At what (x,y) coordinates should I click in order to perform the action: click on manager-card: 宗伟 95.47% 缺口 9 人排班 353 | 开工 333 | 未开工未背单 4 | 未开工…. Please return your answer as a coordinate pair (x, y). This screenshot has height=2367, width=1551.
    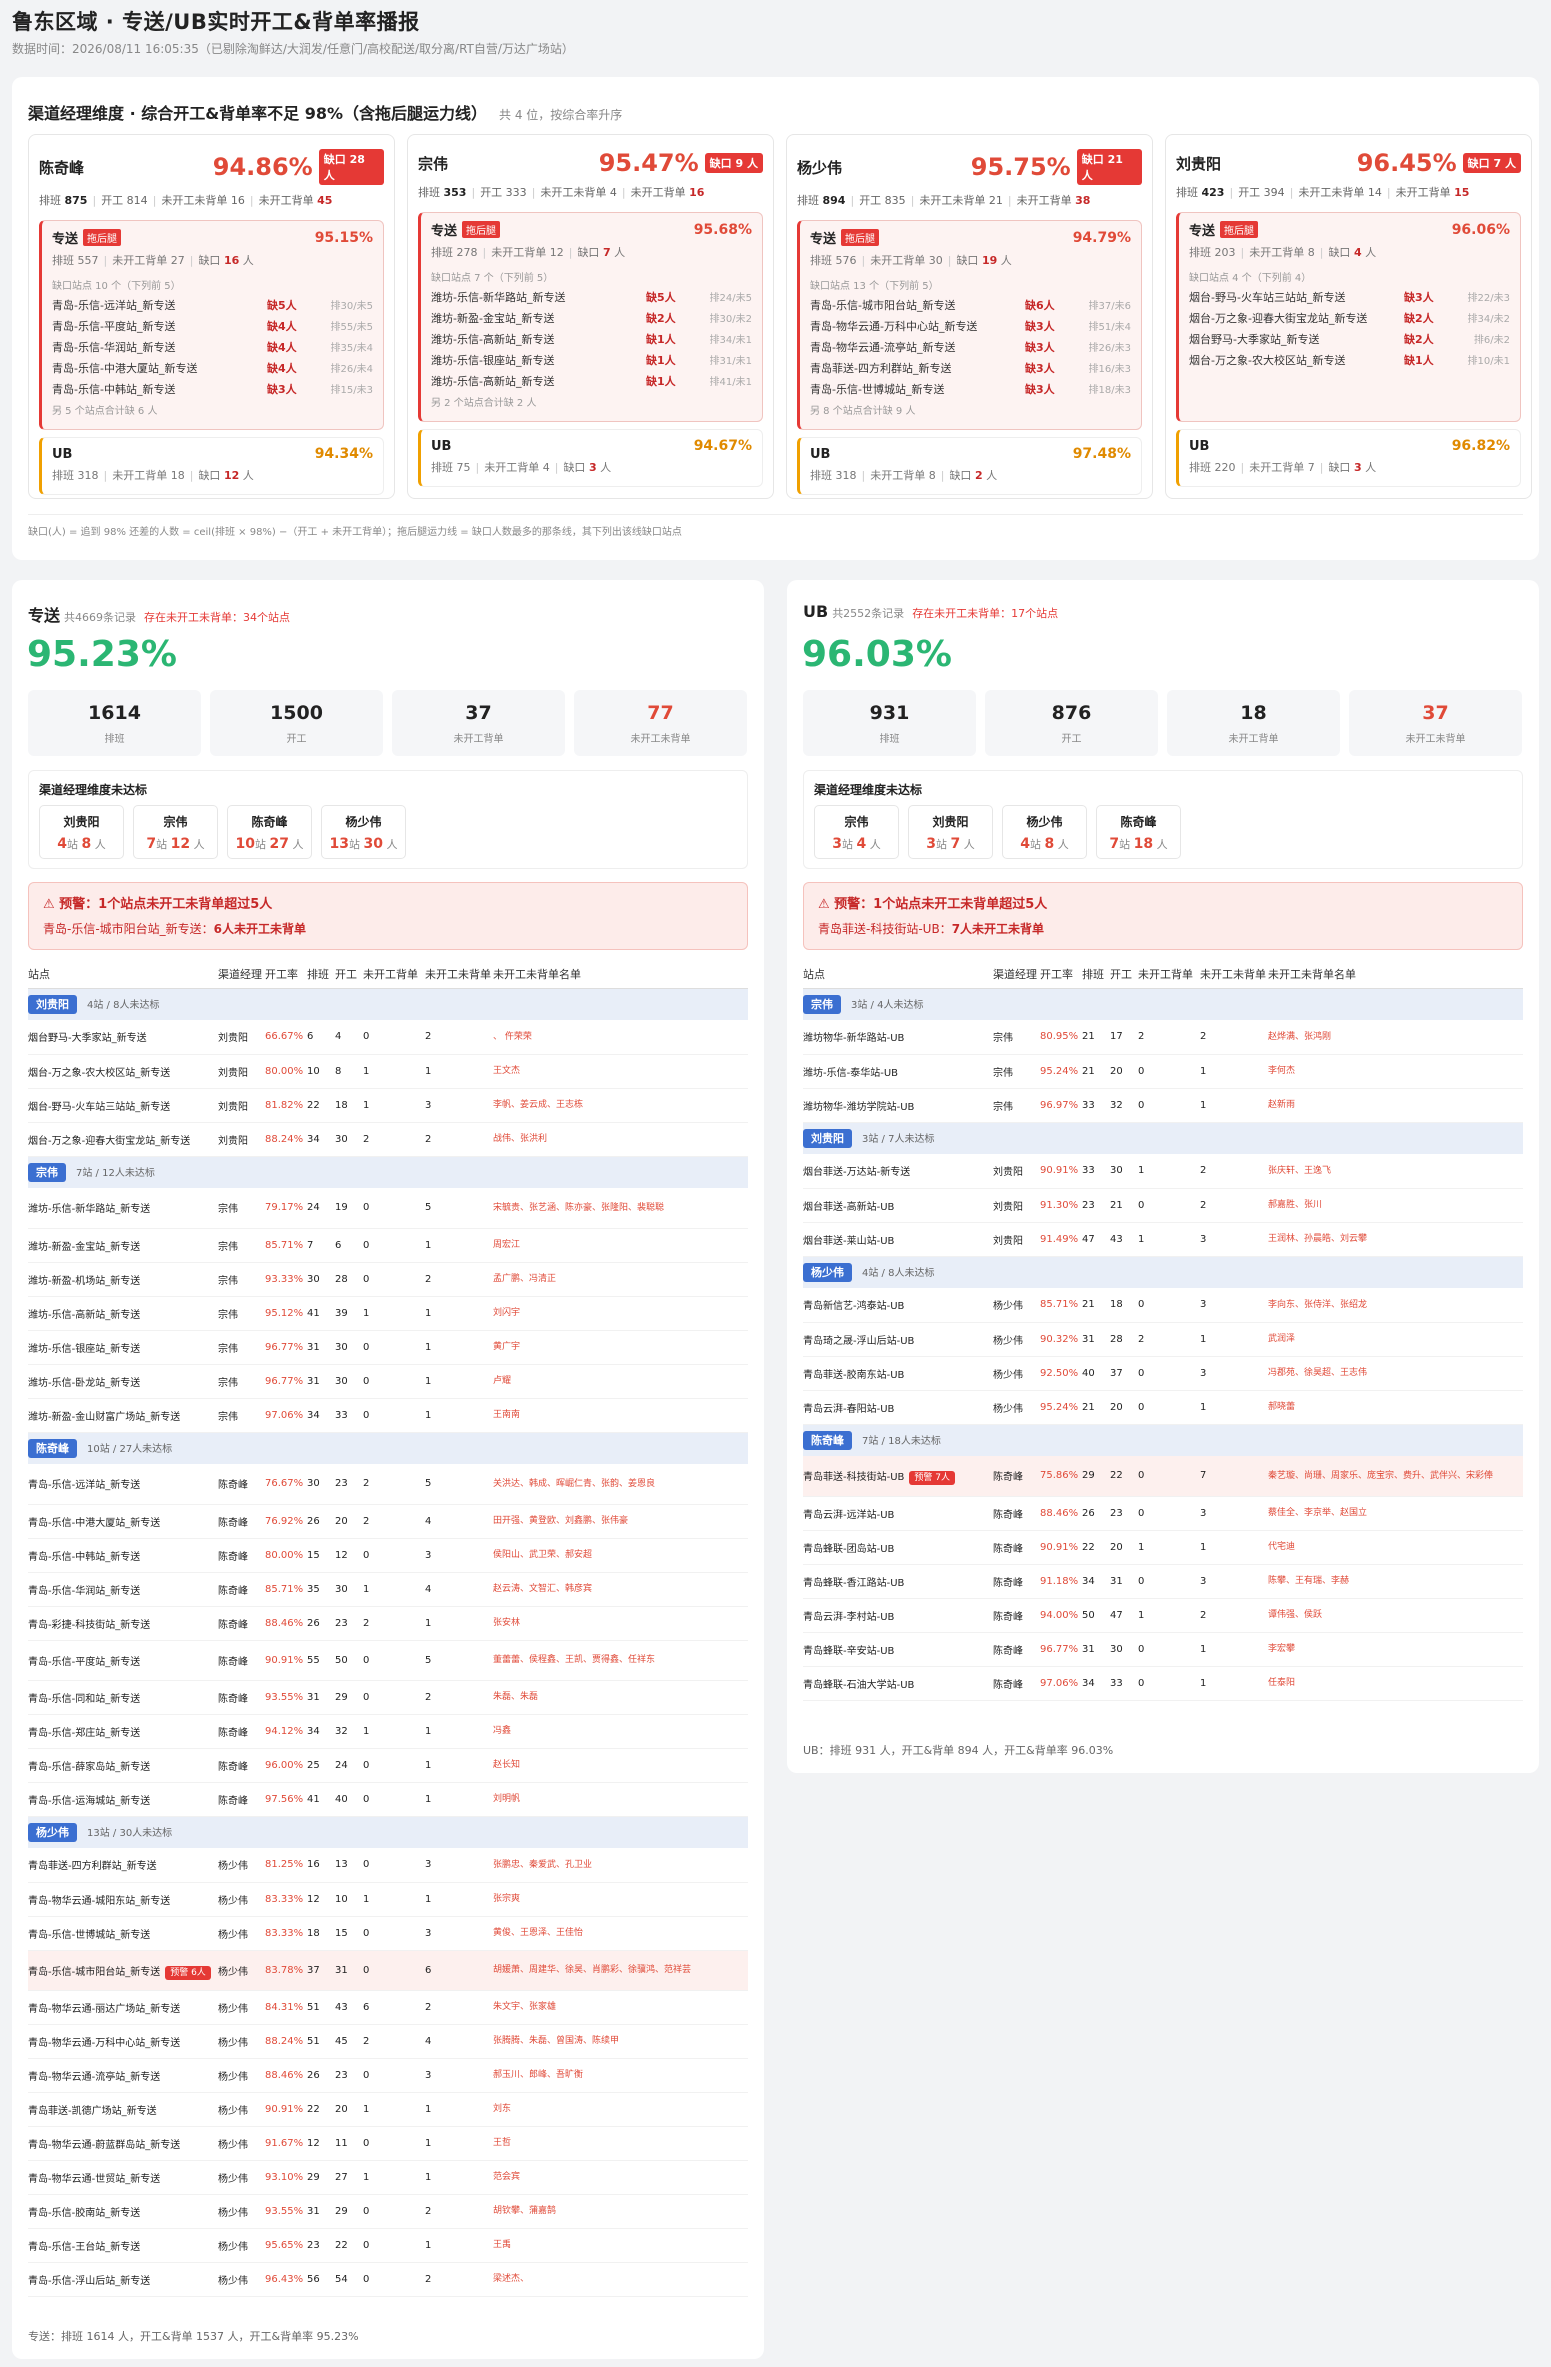
    Looking at the image, I should click on (590, 316).